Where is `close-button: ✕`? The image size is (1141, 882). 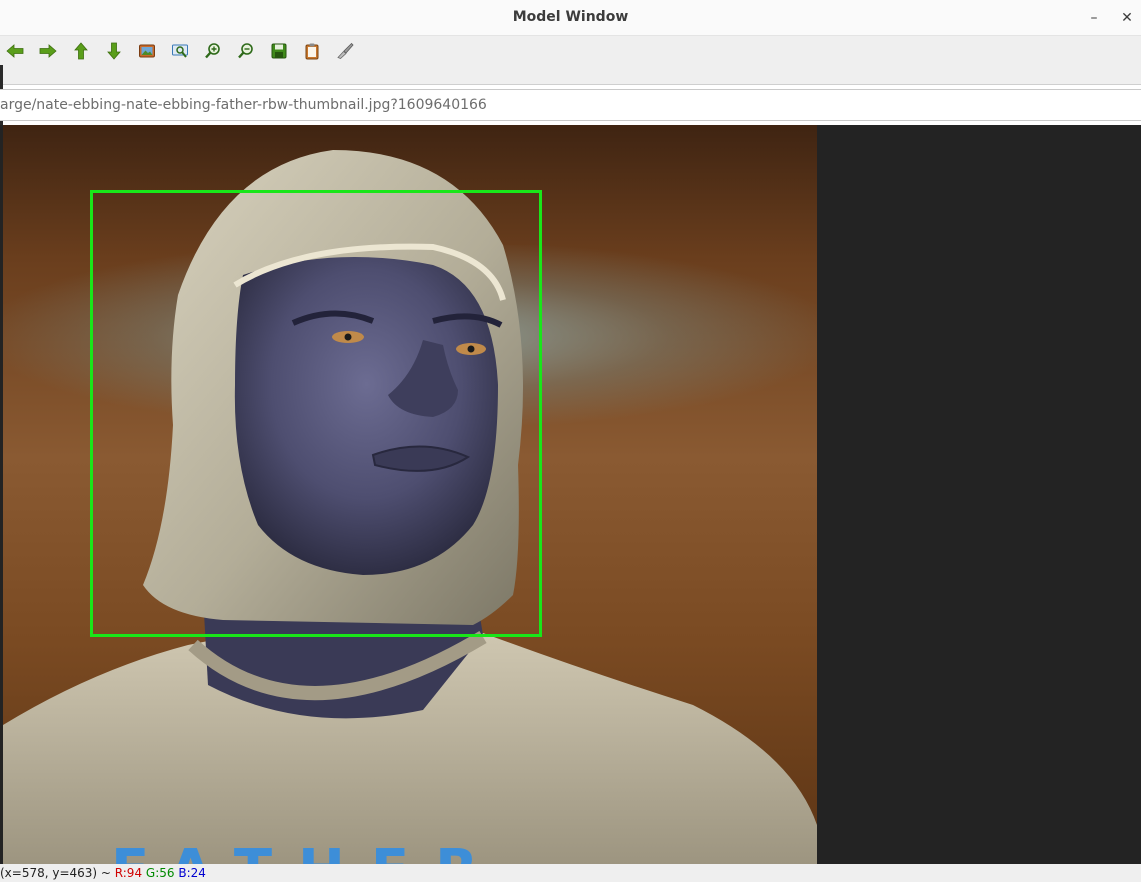
close-button: ✕ is located at coordinates (1127, 18).